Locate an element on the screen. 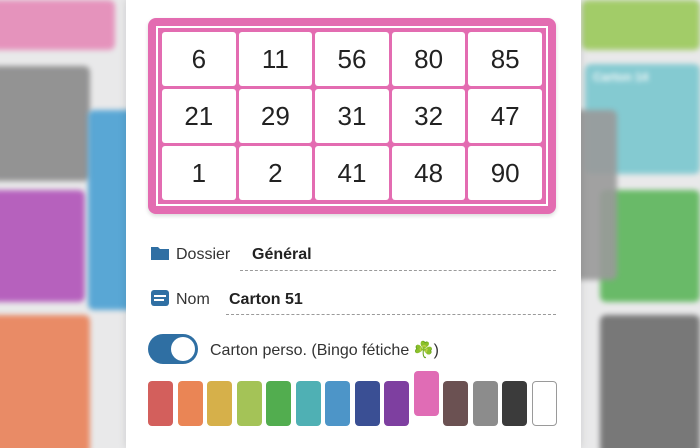  name-label: Nom is located at coordinates (193, 299).